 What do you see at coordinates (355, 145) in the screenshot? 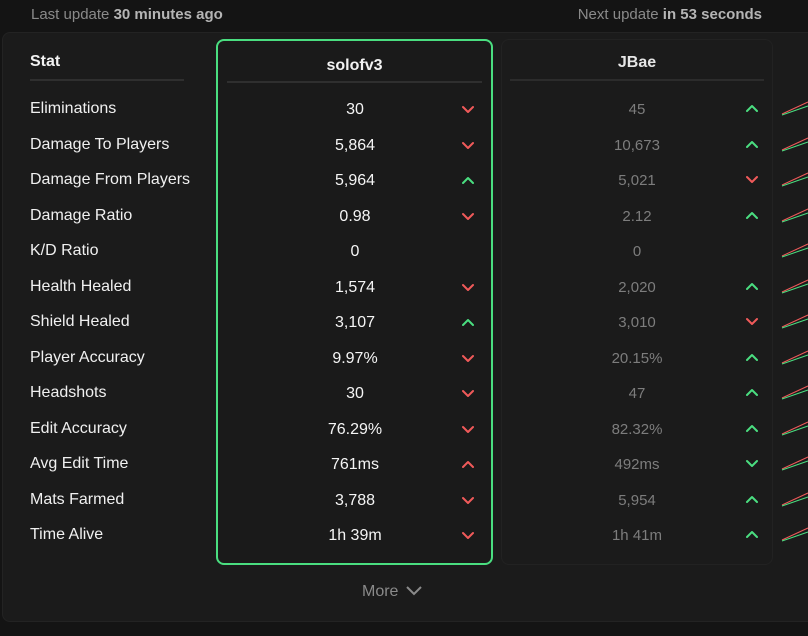
I see `player1-value: 5,864` at bounding box center [355, 145].